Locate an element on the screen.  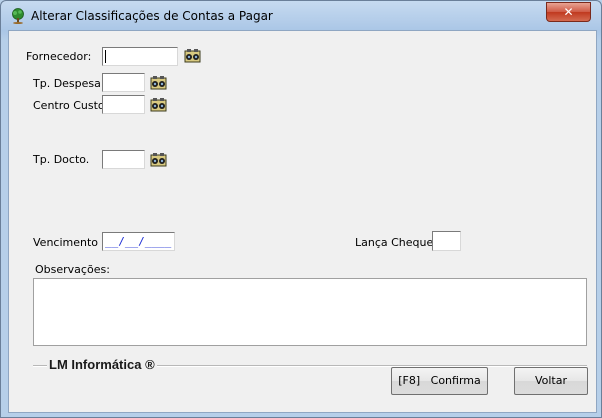
close-button: ✕ is located at coordinates (568, 12).